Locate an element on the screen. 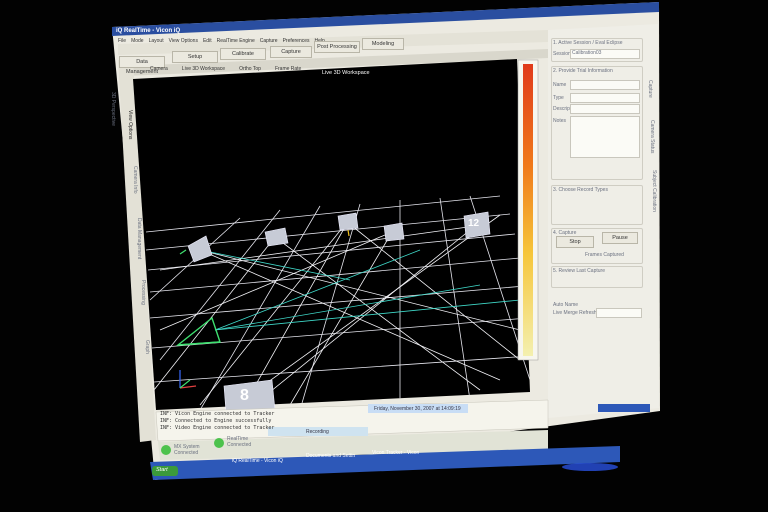 The height and width of the screenshot is (512, 768). tab-data-management: Data Management is located at coordinates (139, 238).